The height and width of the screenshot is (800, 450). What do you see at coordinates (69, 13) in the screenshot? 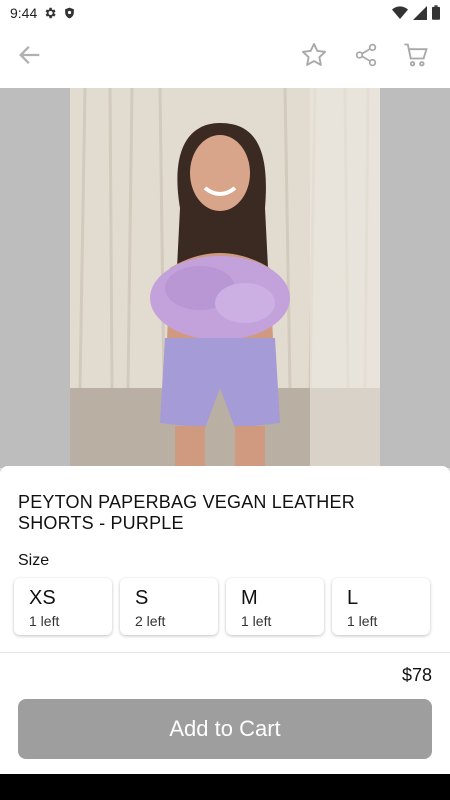
I see `shield-icon` at bounding box center [69, 13].